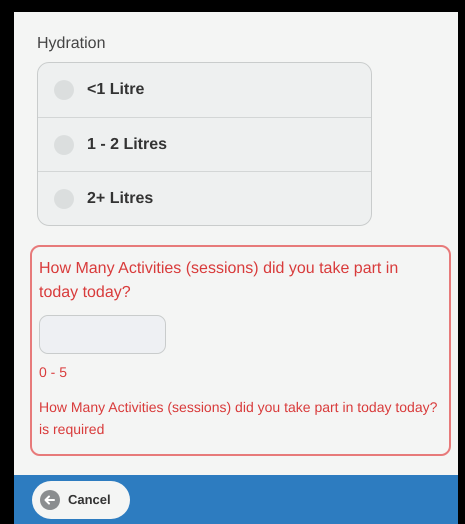 The height and width of the screenshot is (524, 465). Describe the element at coordinates (81, 499) in the screenshot. I see `cancel-button: Cancel` at that location.